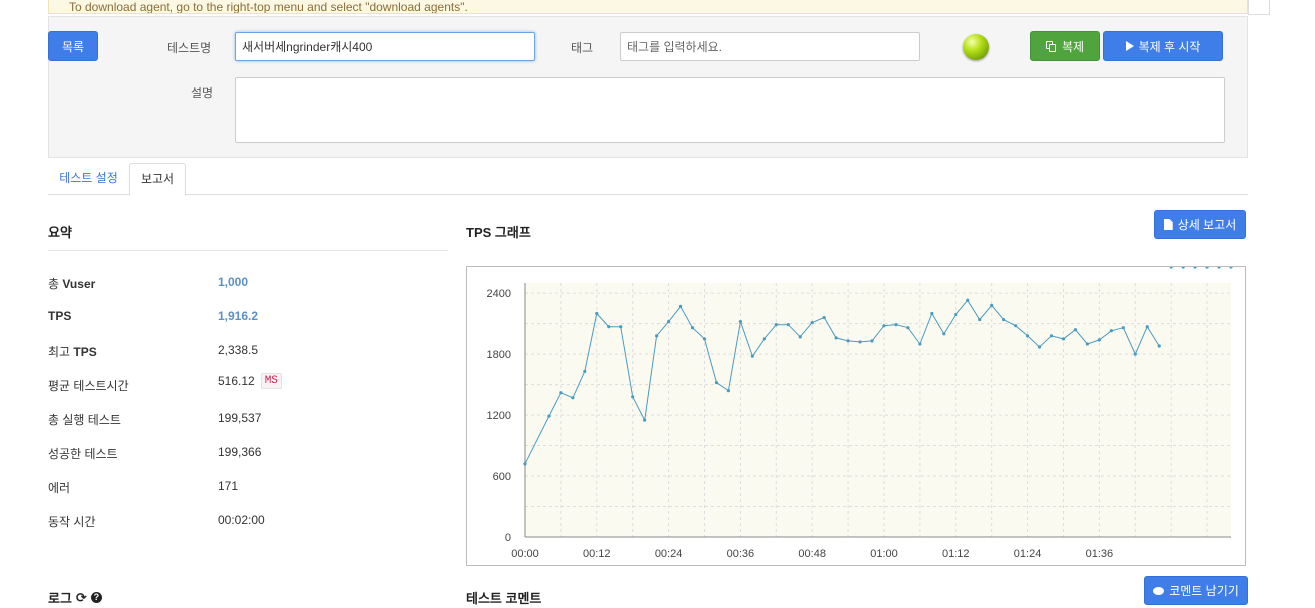 Image resolution: width=1315 pixels, height=608 pixels. Describe the element at coordinates (499, 416) in the screenshot. I see `y-tick-label: 1200` at that location.